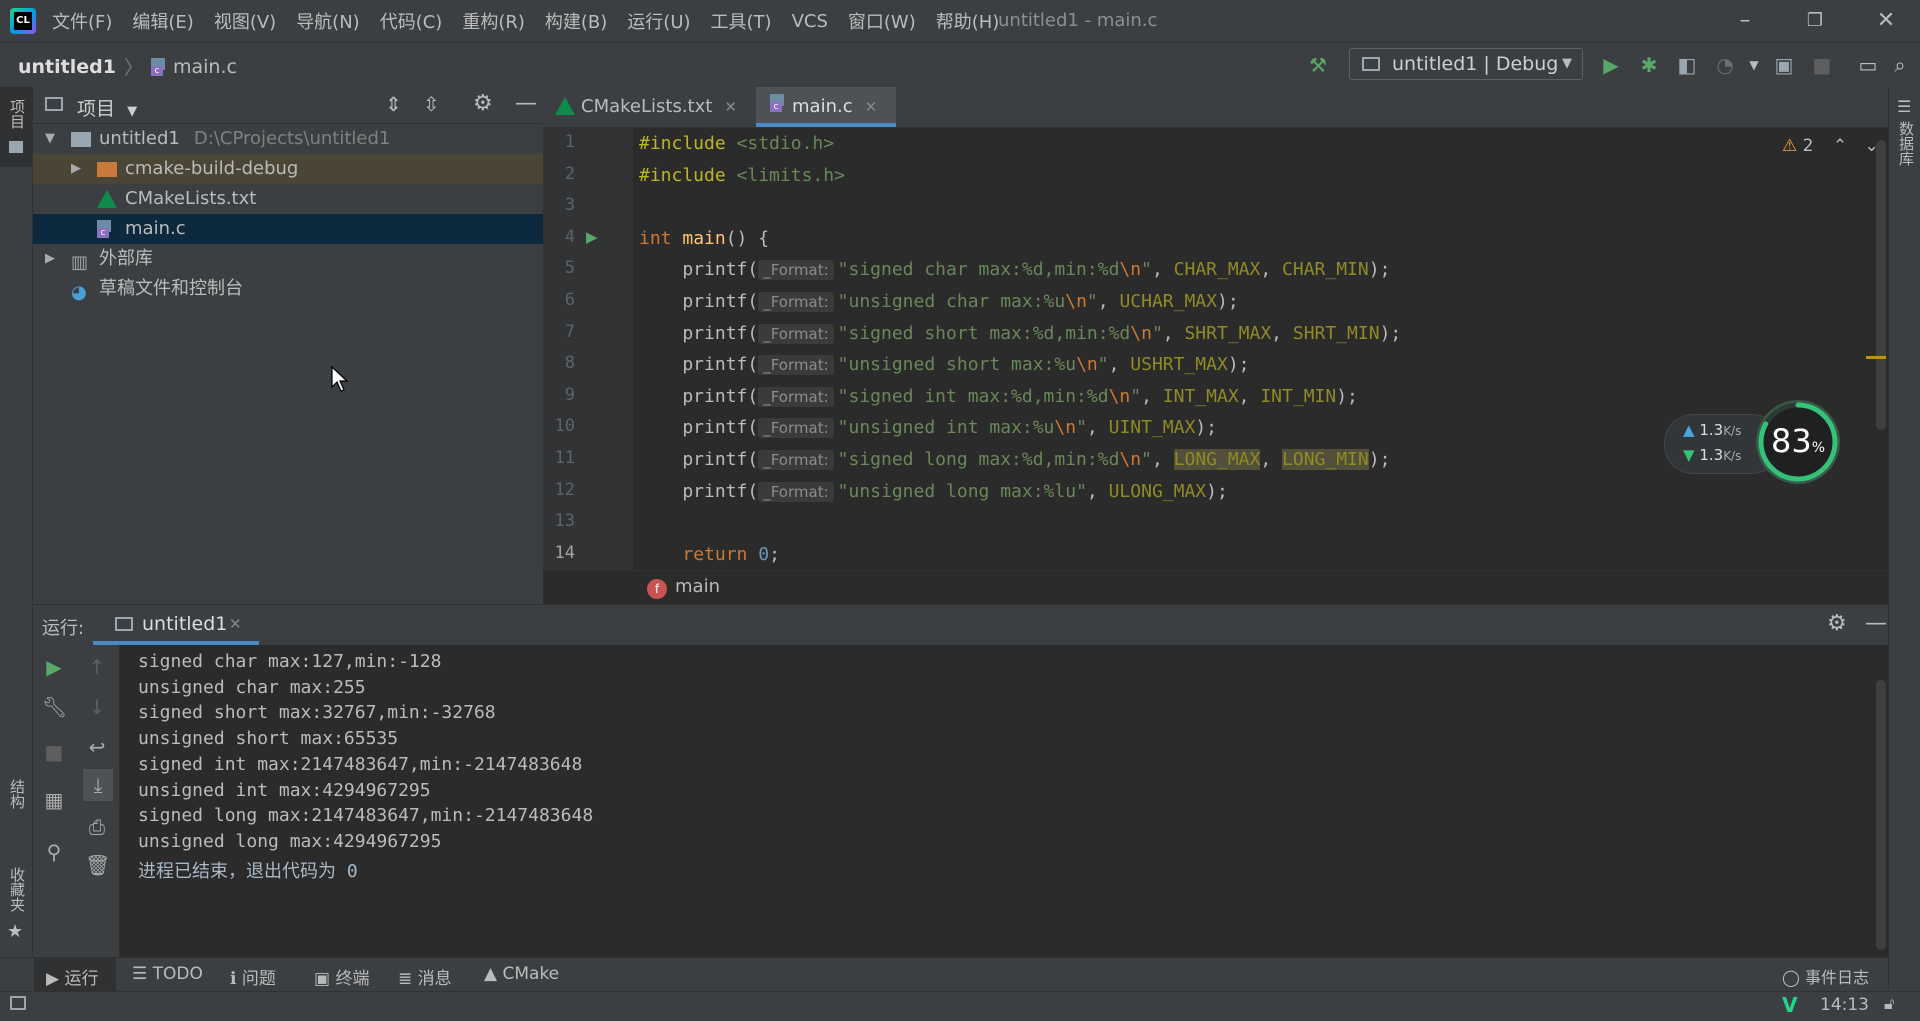 The height and width of the screenshot is (1021, 1920). Describe the element at coordinates (288, 169) in the screenshot. I see `tree-item-cmake-build-debug: ▶ cmake-build-debug` at that location.